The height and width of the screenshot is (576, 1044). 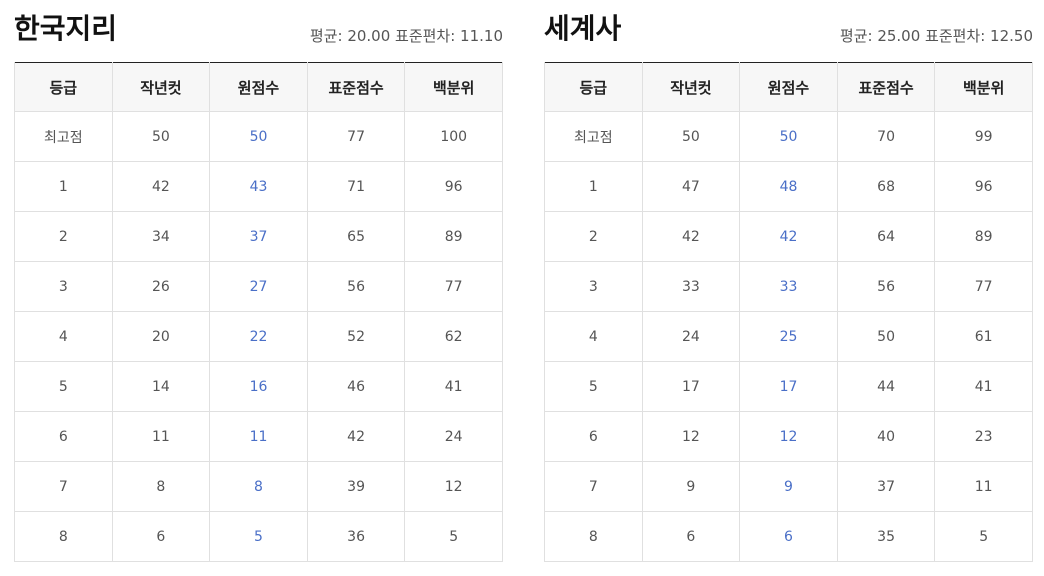 What do you see at coordinates (886, 336) in the screenshot?
I see `cell-standard-score: 50` at bounding box center [886, 336].